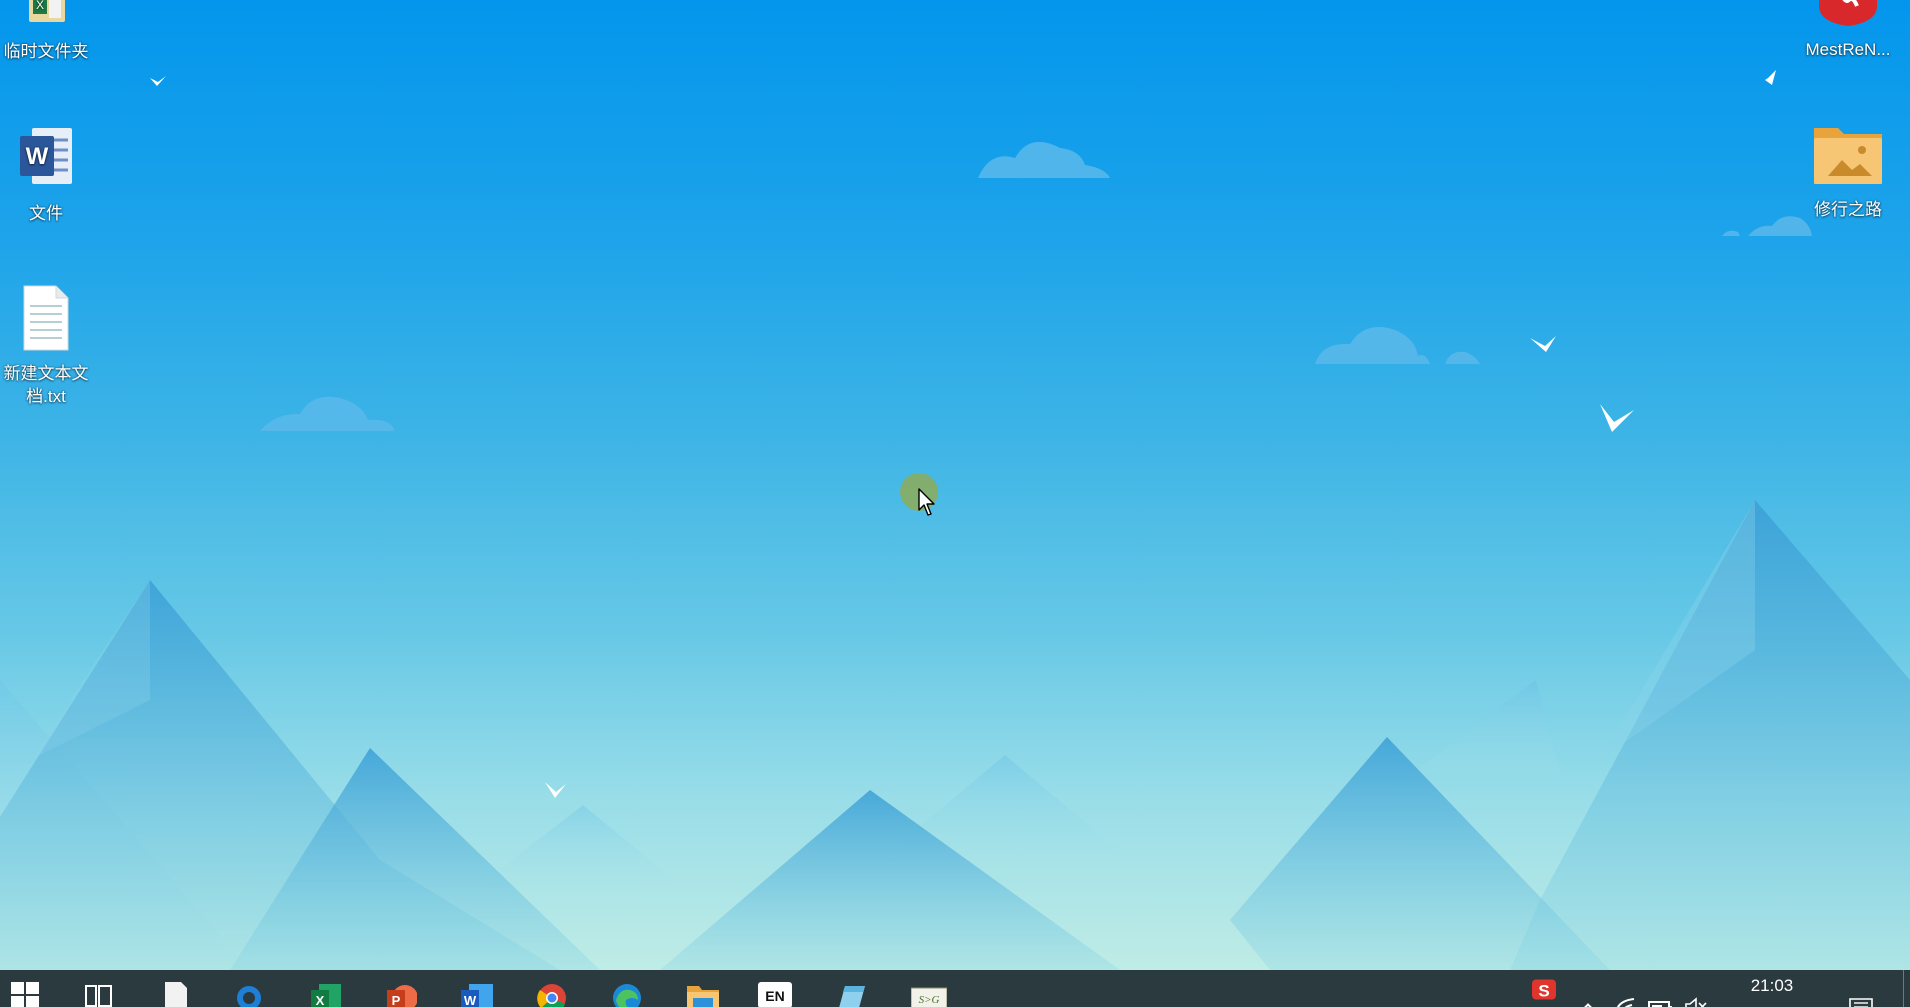  What do you see at coordinates (25, 994) in the screenshot?
I see `windows-logo-icon` at bounding box center [25, 994].